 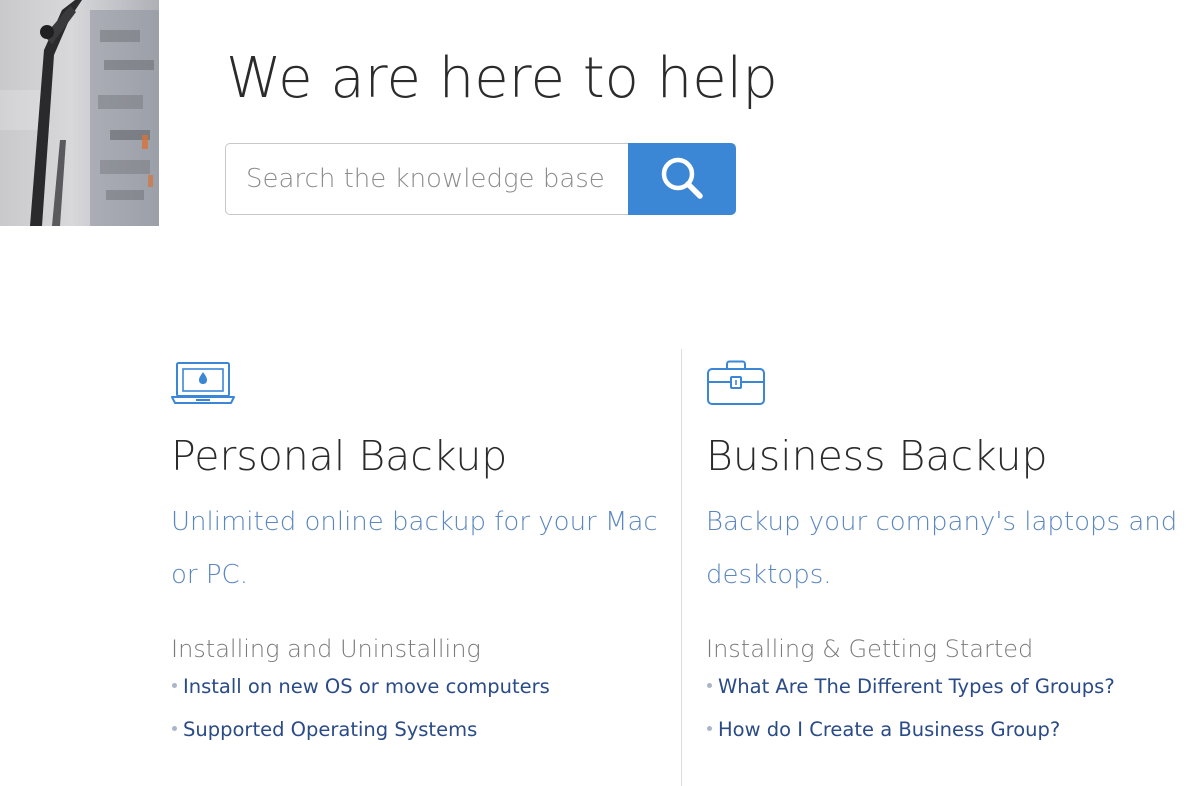 What do you see at coordinates (326, 649) in the screenshot?
I see `personal-section-heading: Installing and Uninstalling` at bounding box center [326, 649].